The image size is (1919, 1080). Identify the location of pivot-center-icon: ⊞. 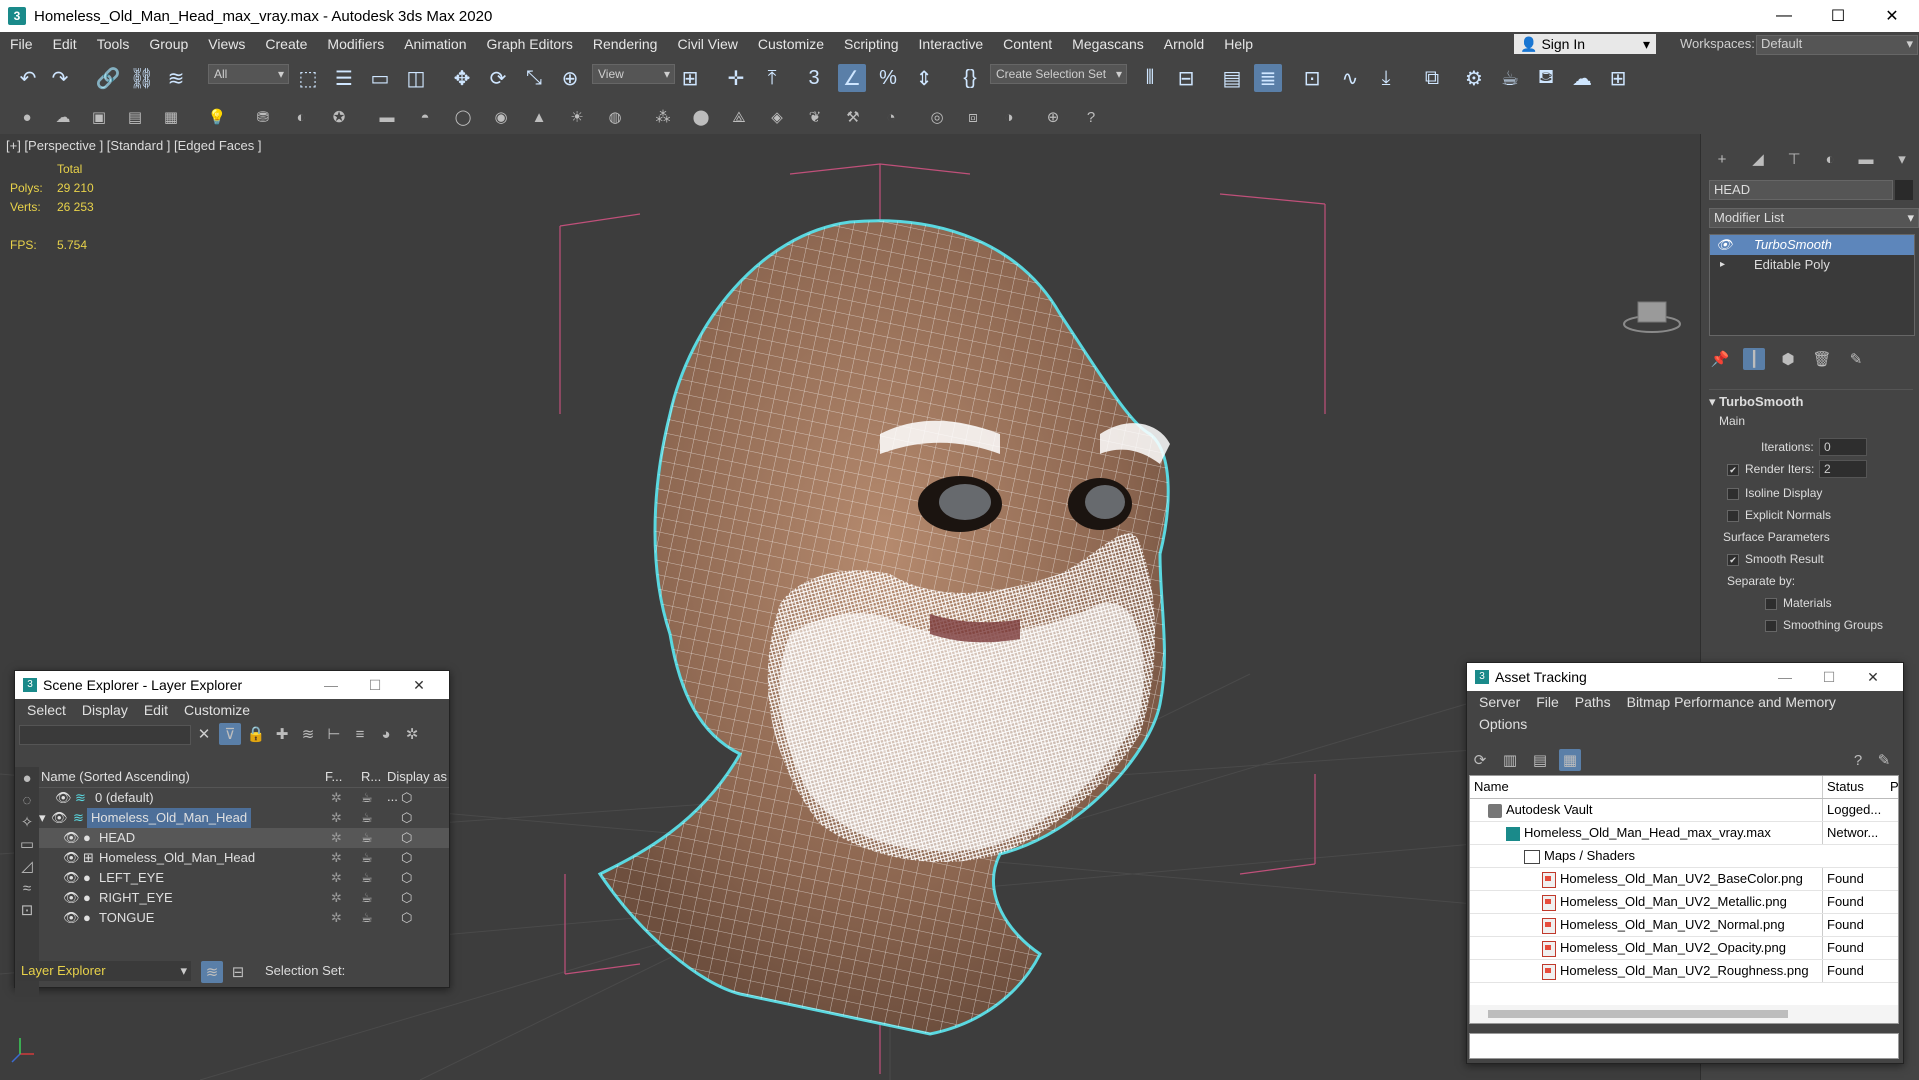
(690, 78).